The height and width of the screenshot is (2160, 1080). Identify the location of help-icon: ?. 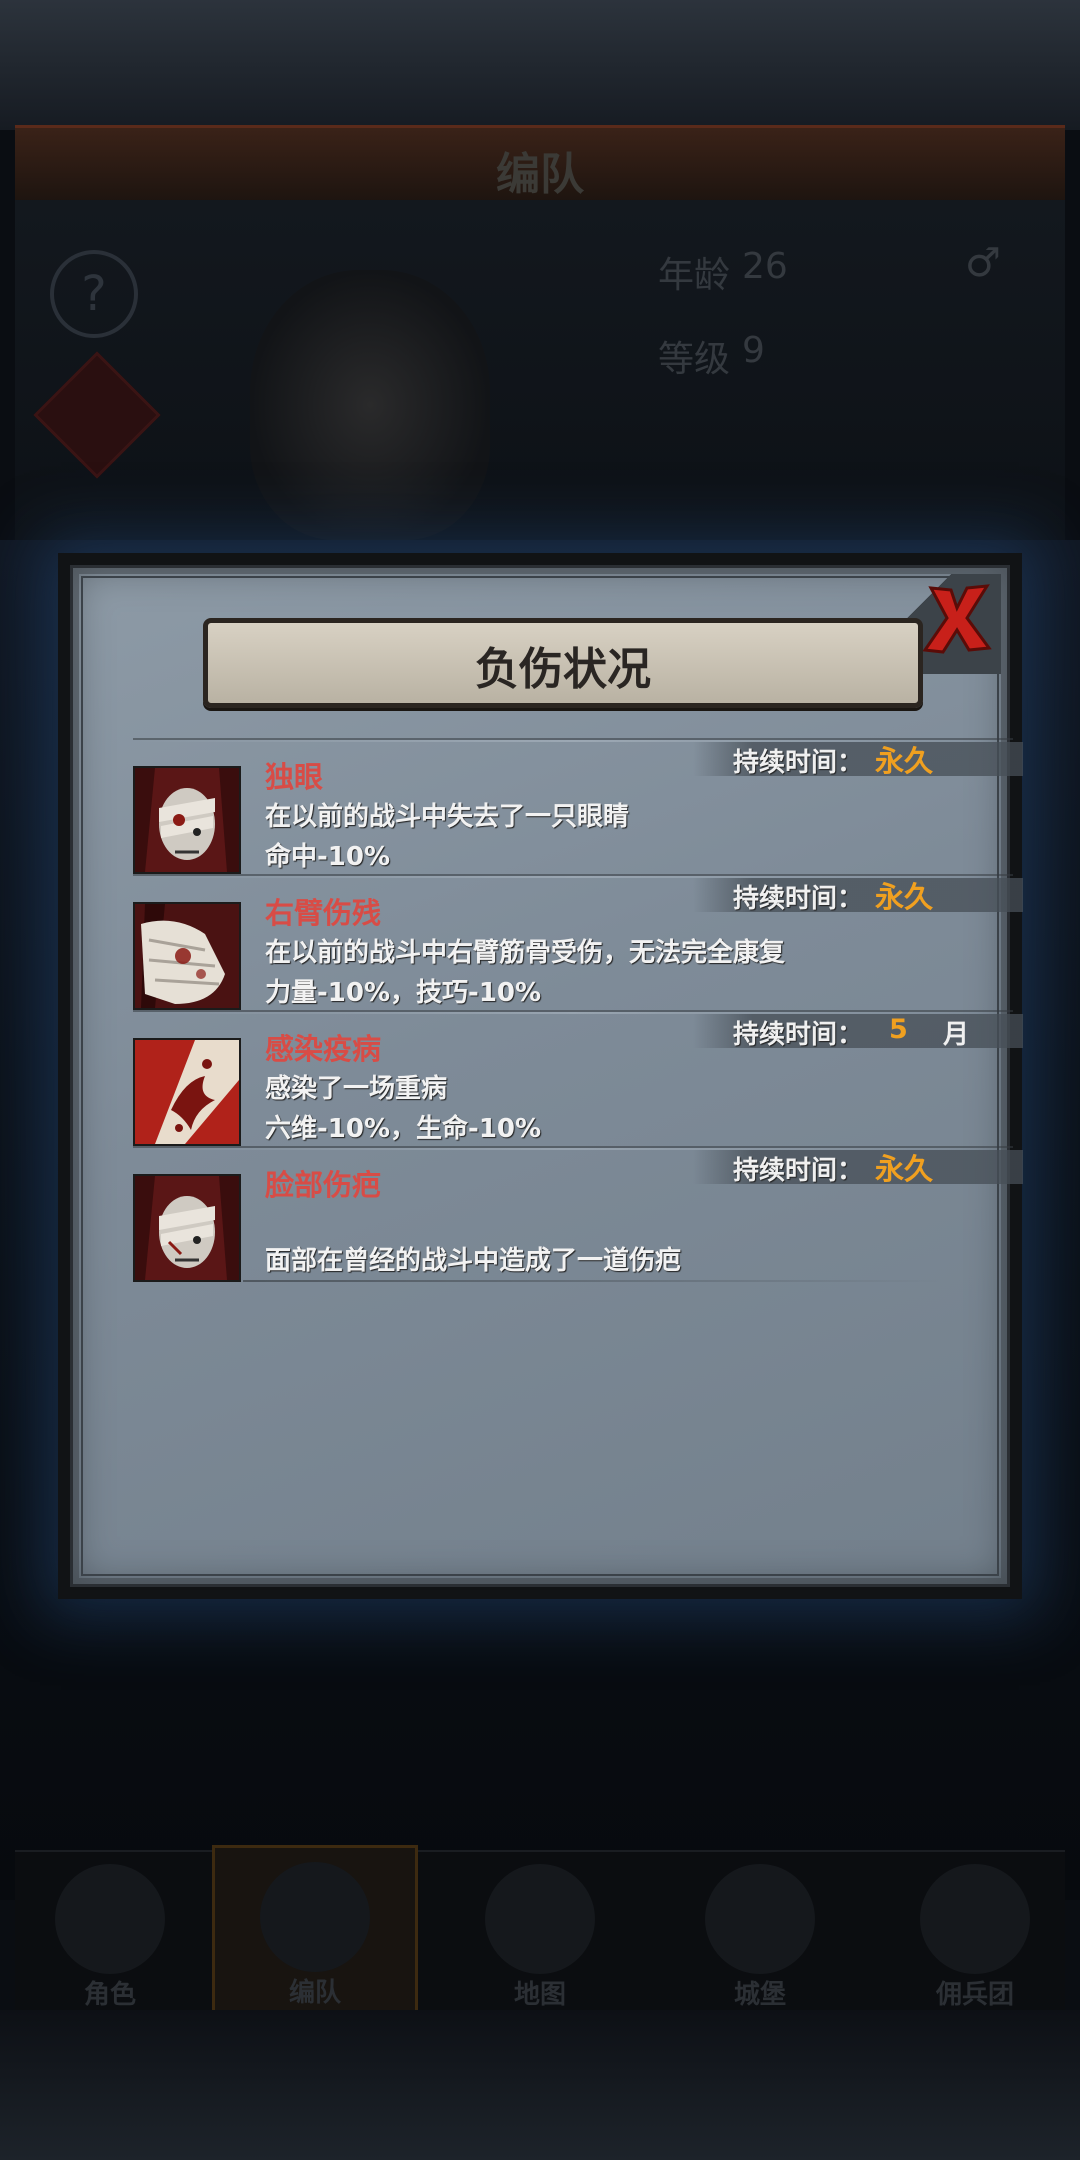
(94, 294).